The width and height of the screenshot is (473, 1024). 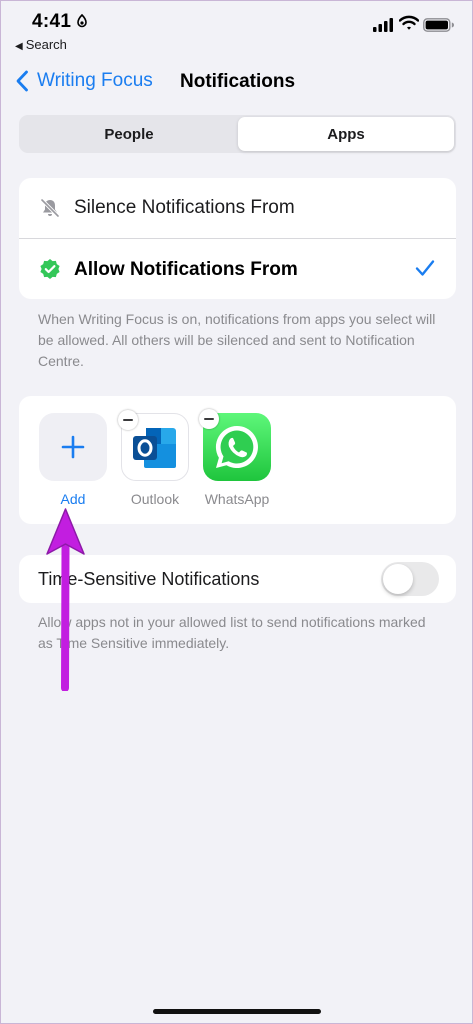 What do you see at coordinates (237, 1011) in the screenshot?
I see `home-indicator` at bounding box center [237, 1011].